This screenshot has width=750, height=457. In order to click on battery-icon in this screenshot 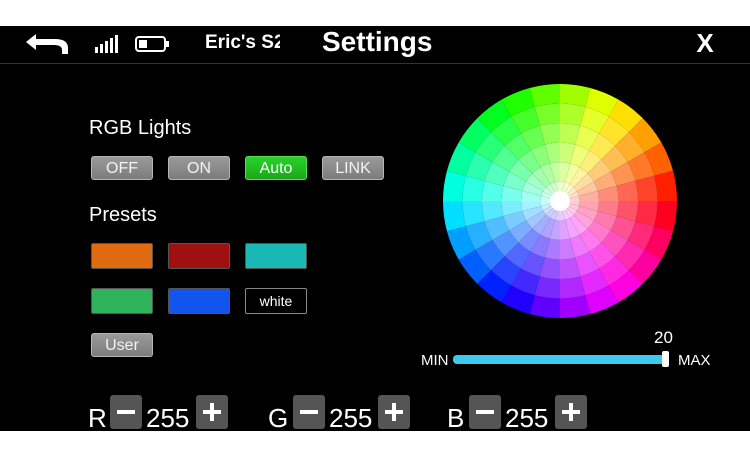, I will do `click(153, 44)`.